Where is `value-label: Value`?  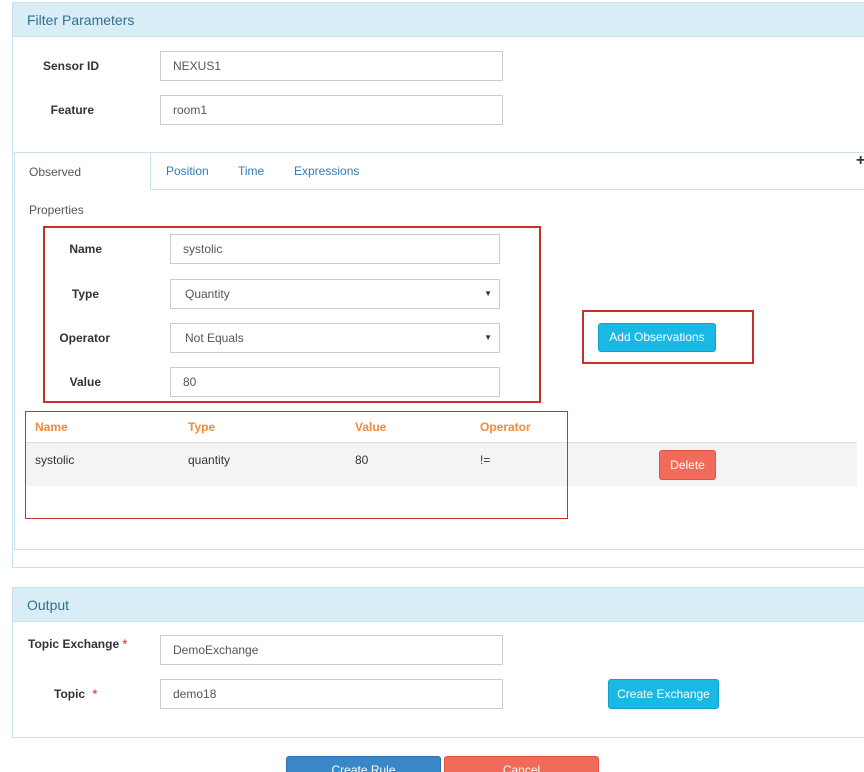
value-label: Value is located at coordinates (85, 382).